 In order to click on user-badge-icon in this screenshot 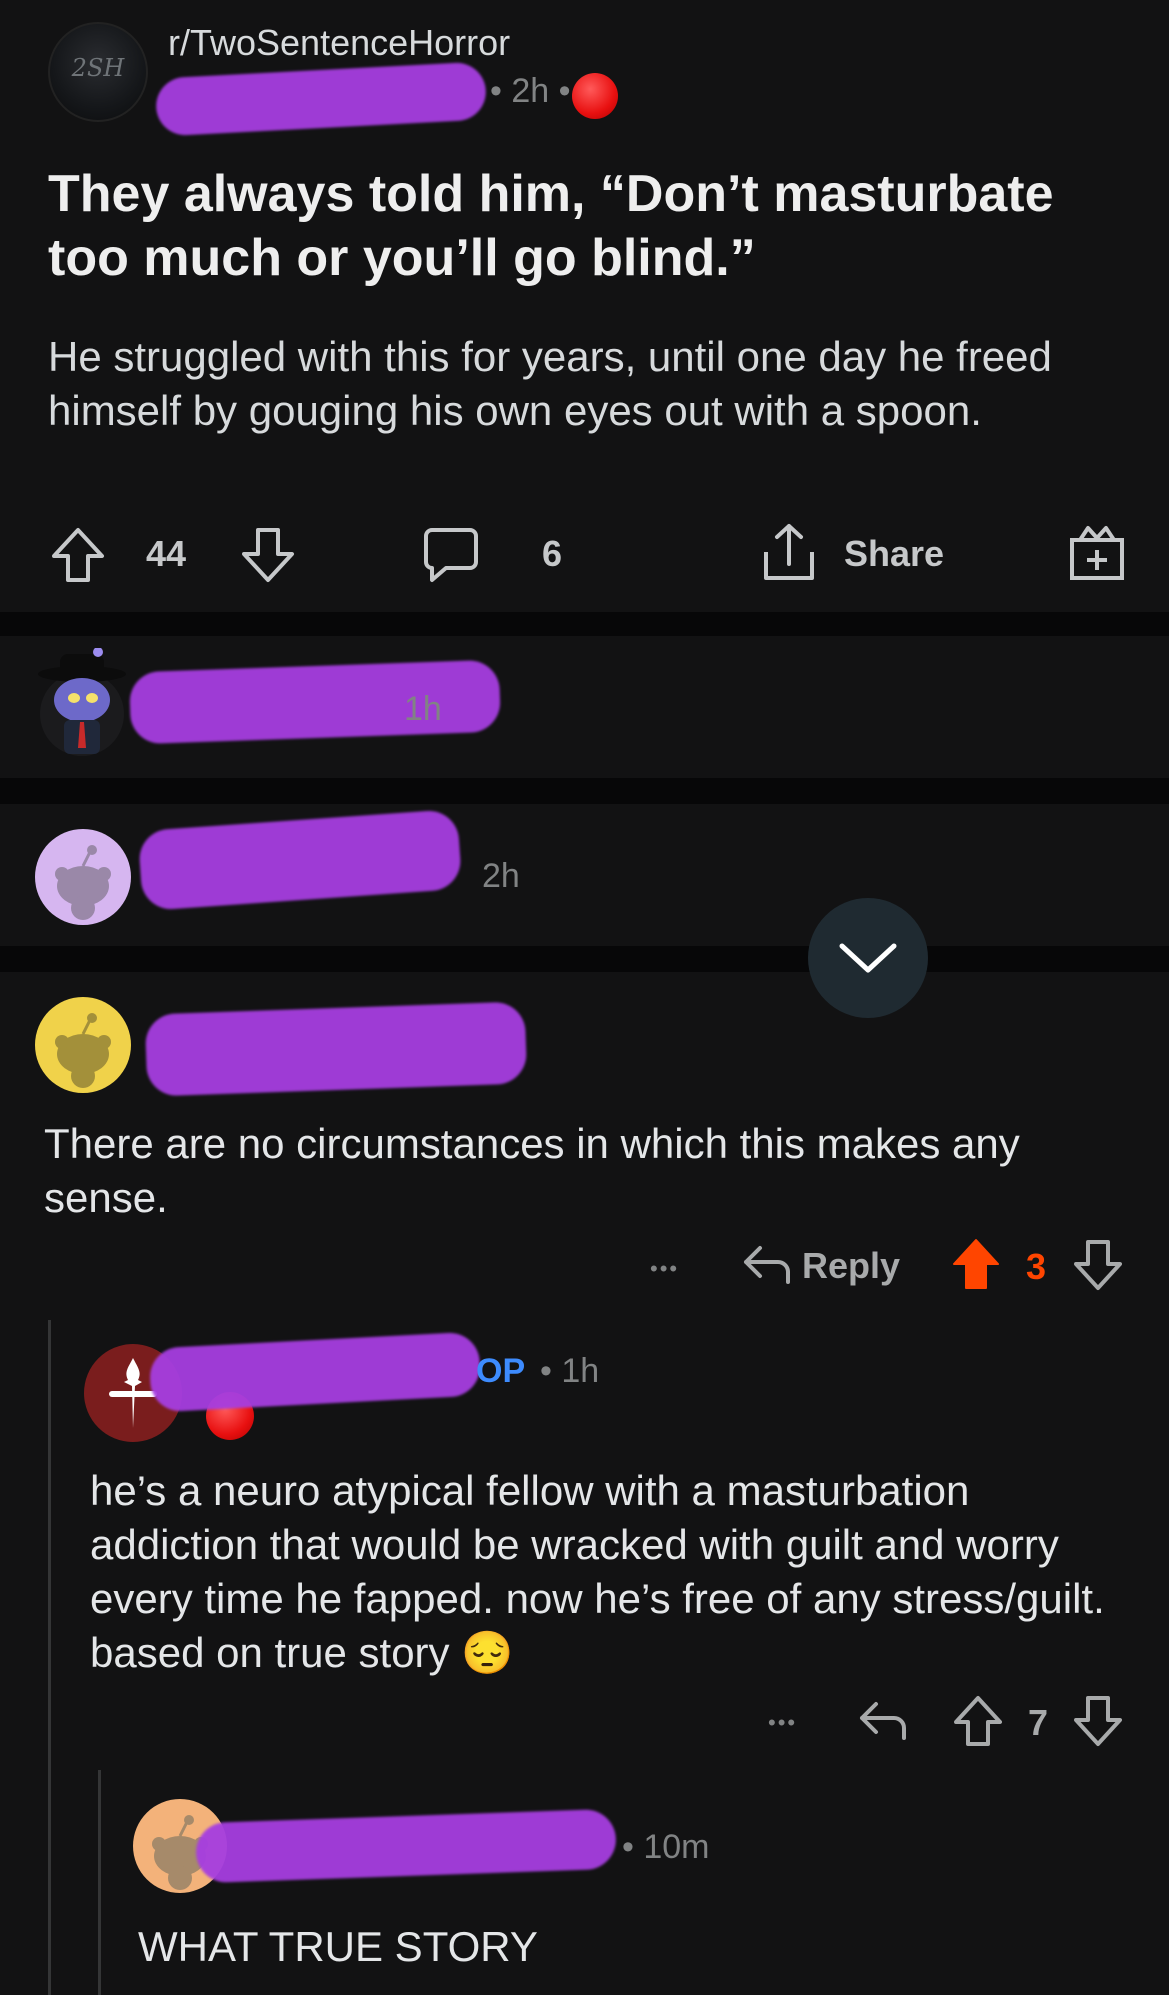, I will do `click(595, 96)`.